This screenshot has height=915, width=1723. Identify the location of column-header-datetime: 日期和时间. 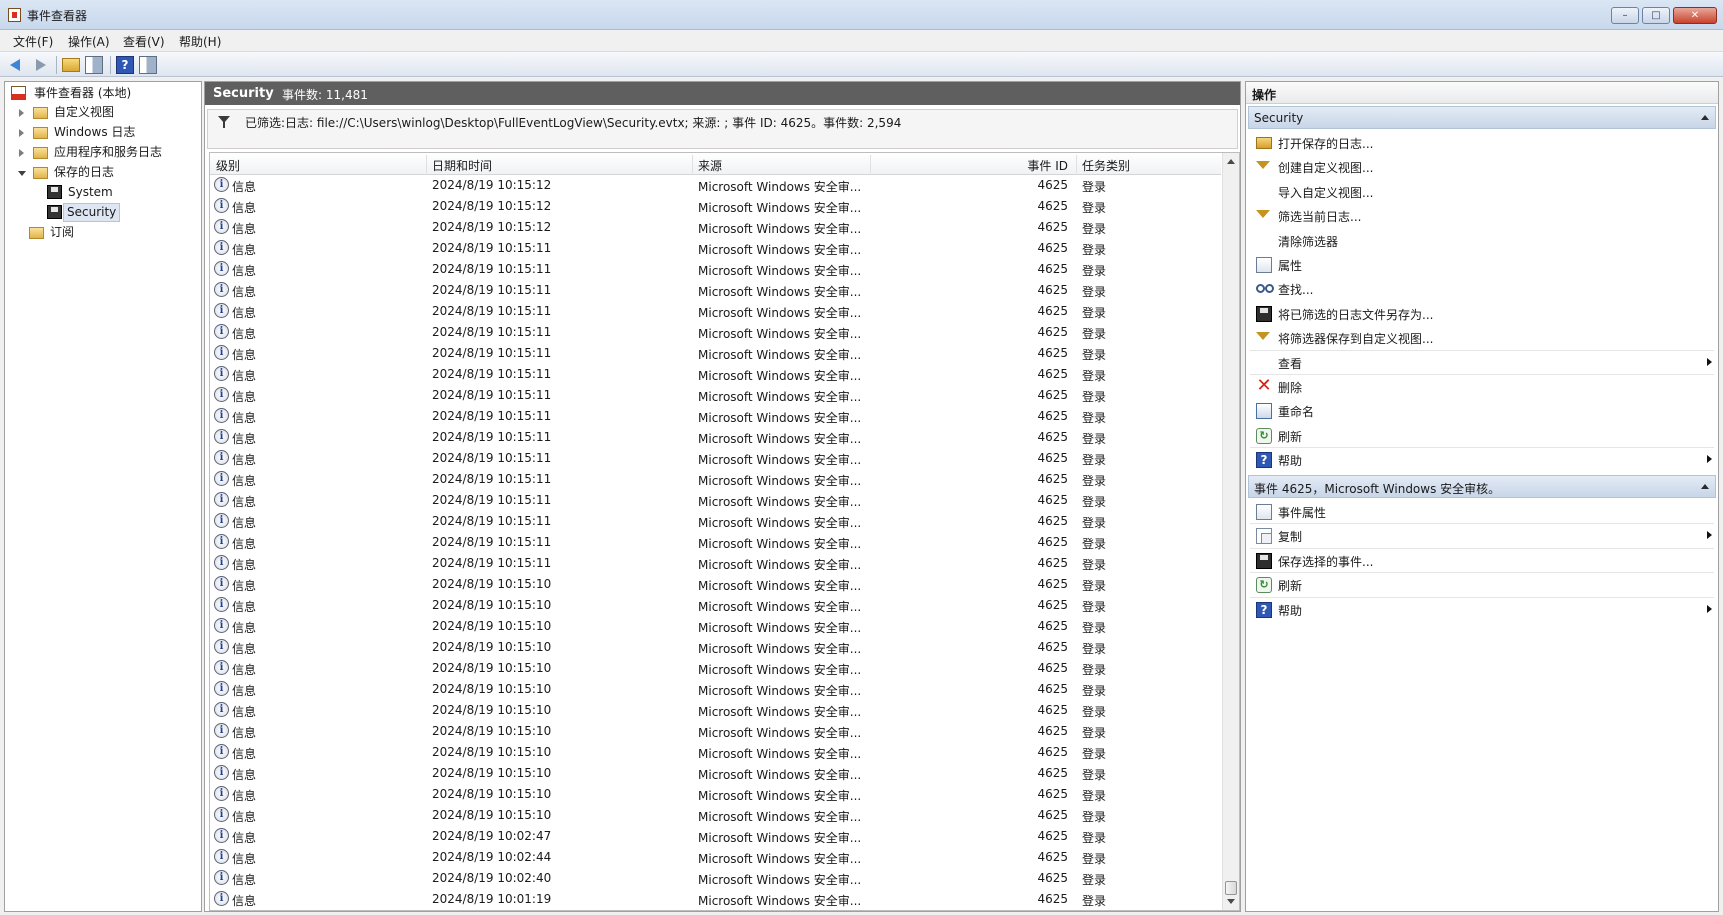
(462, 165).